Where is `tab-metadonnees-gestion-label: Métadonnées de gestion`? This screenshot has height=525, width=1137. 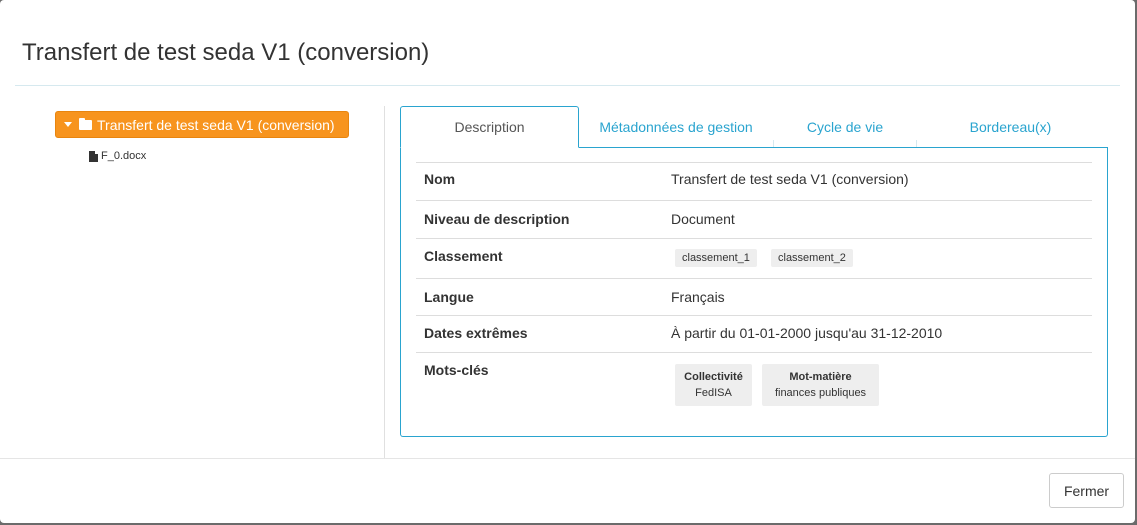
tab-metadonnees-gestion-label: Métadonnées de gestion is located at coordinates (676, 127).